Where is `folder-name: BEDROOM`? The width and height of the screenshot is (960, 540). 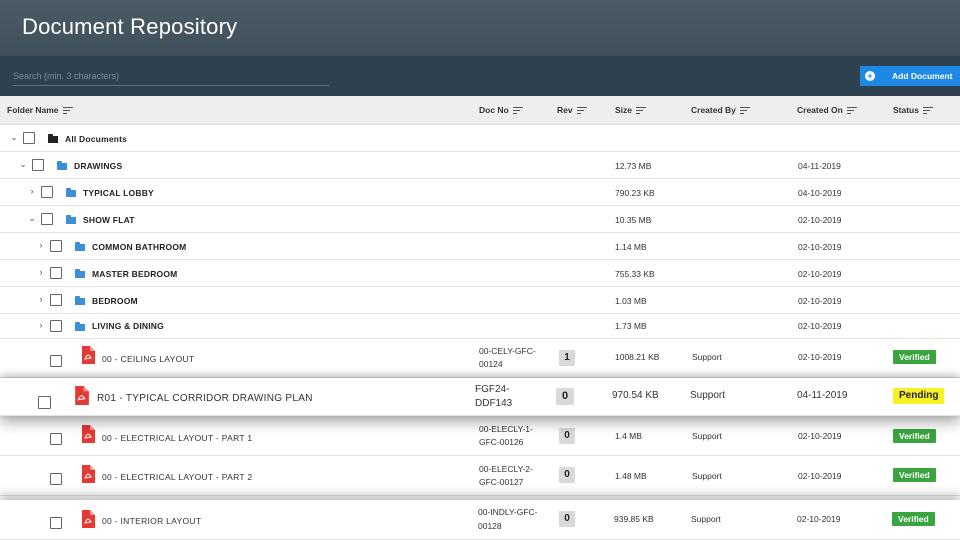
folder-name: BEDROOM is located at coordinates (115, 301).